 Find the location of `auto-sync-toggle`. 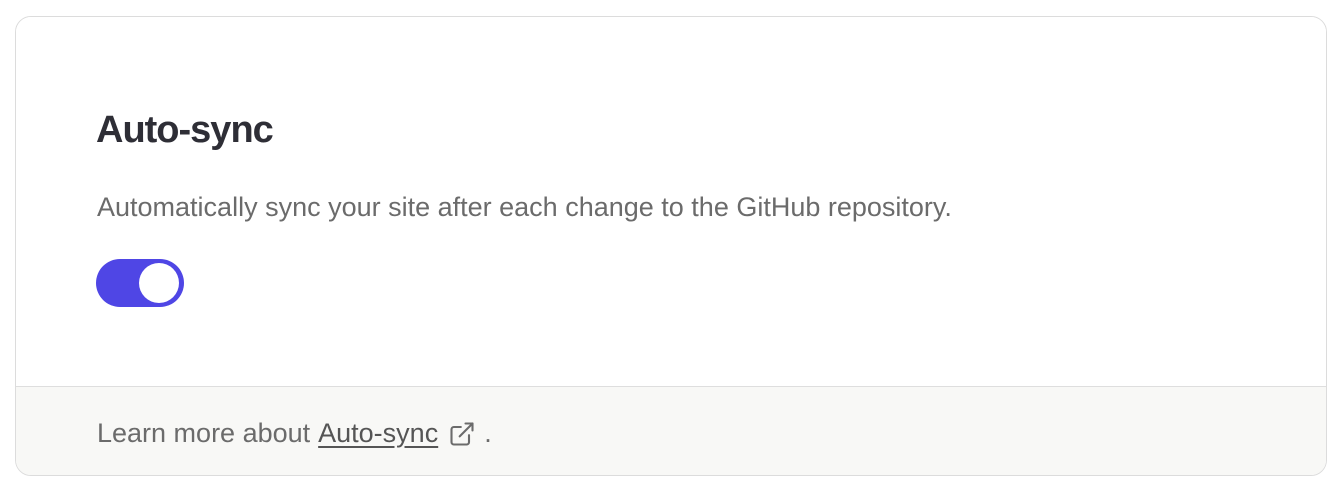

auto-sync-toggle is located at coordinates (140, 283).